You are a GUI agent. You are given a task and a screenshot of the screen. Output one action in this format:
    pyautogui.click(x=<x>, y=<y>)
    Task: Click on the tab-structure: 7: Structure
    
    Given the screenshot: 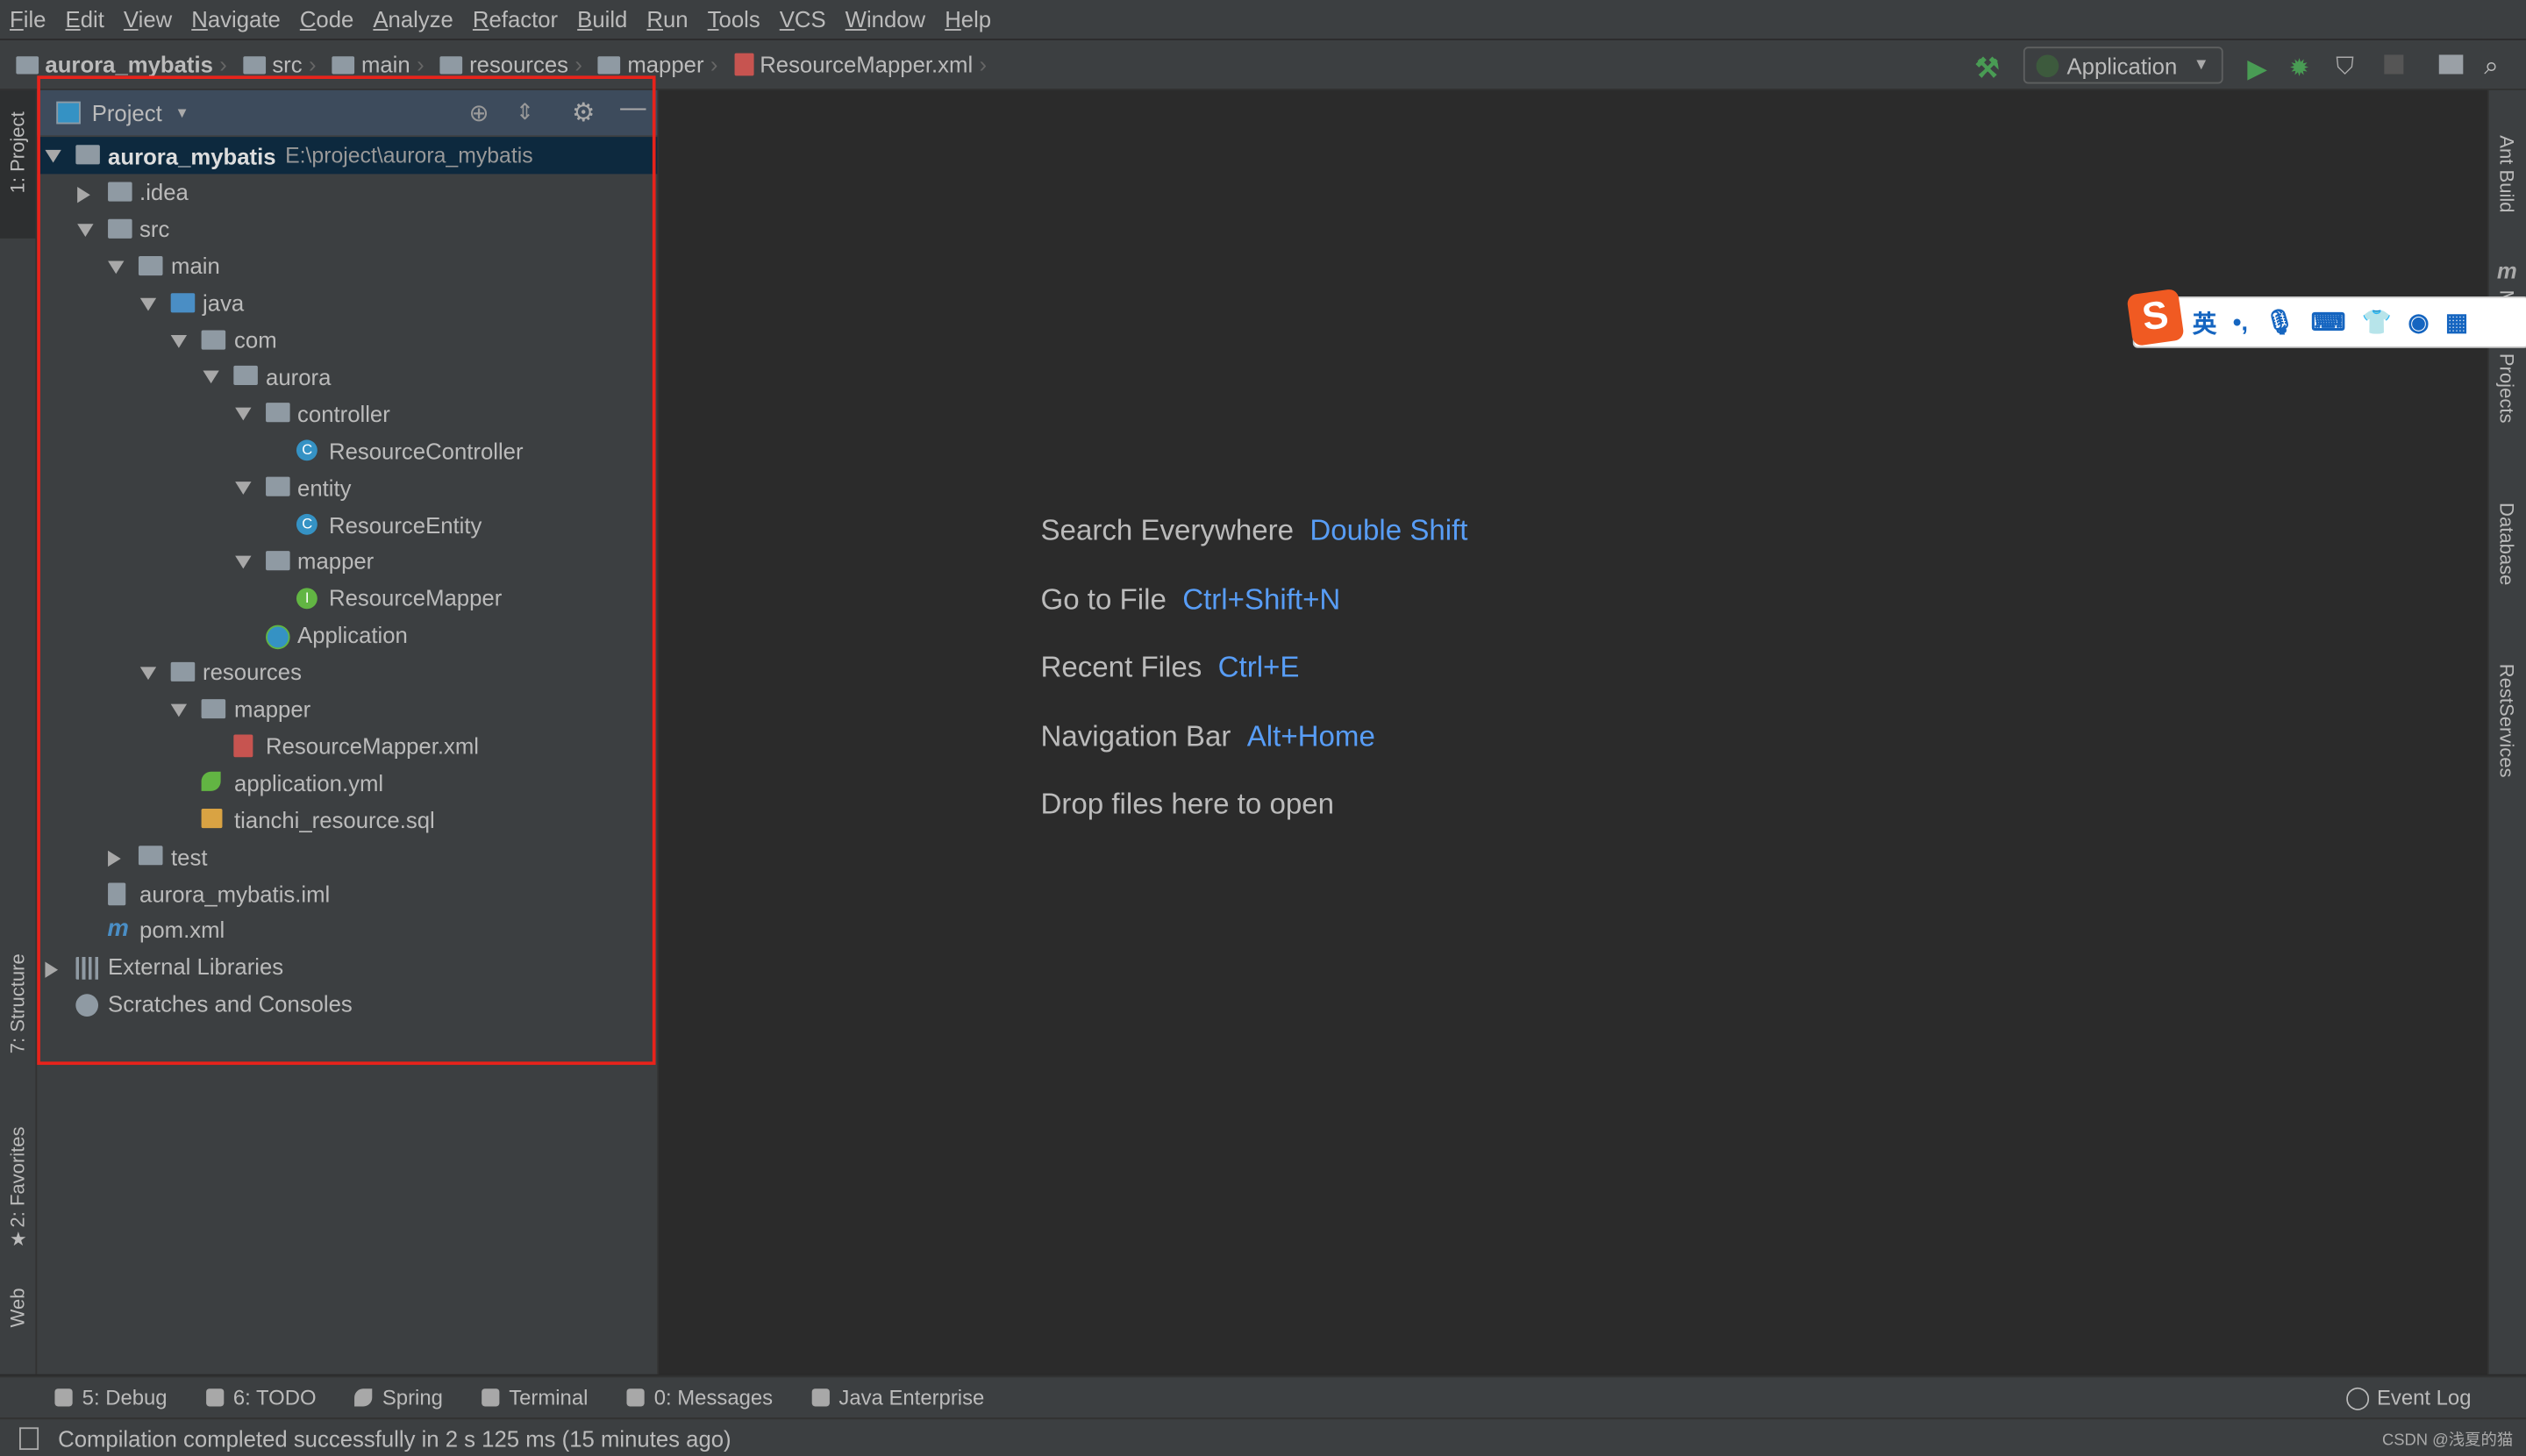 What is the action you would take?
    pyautogui.click(x=17, y=1003)
    